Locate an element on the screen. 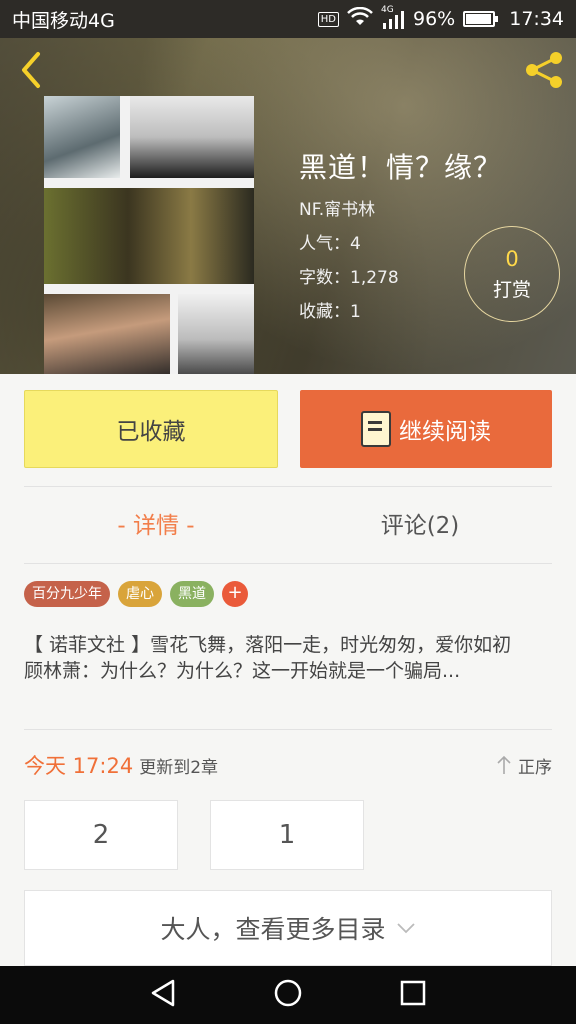  tip-button: 0 打赏 is located at coordinates (512, 274).